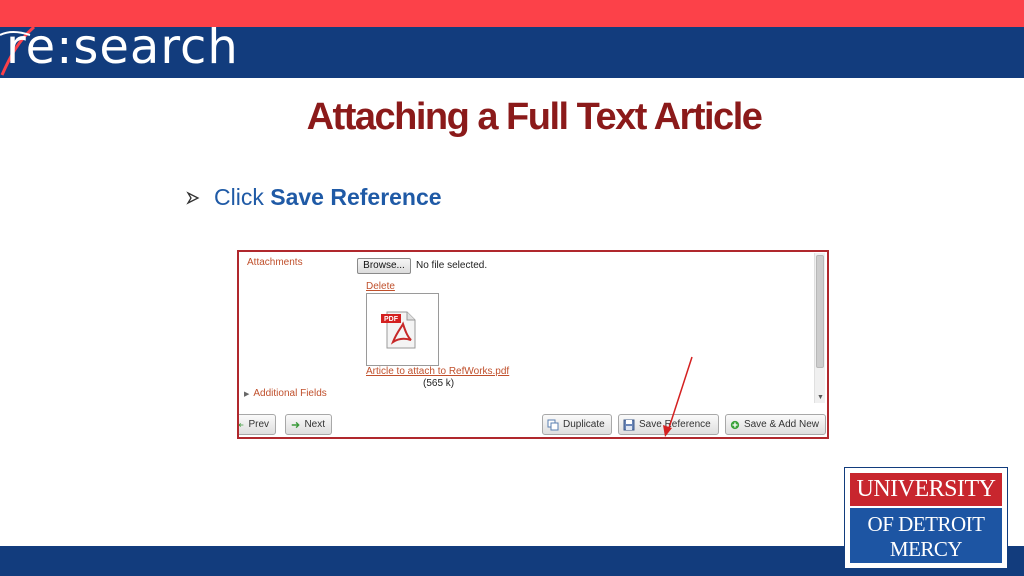  Describe the element at coordinates (553, 424) in the screenshot. I see `duplicate-icon` at that location.